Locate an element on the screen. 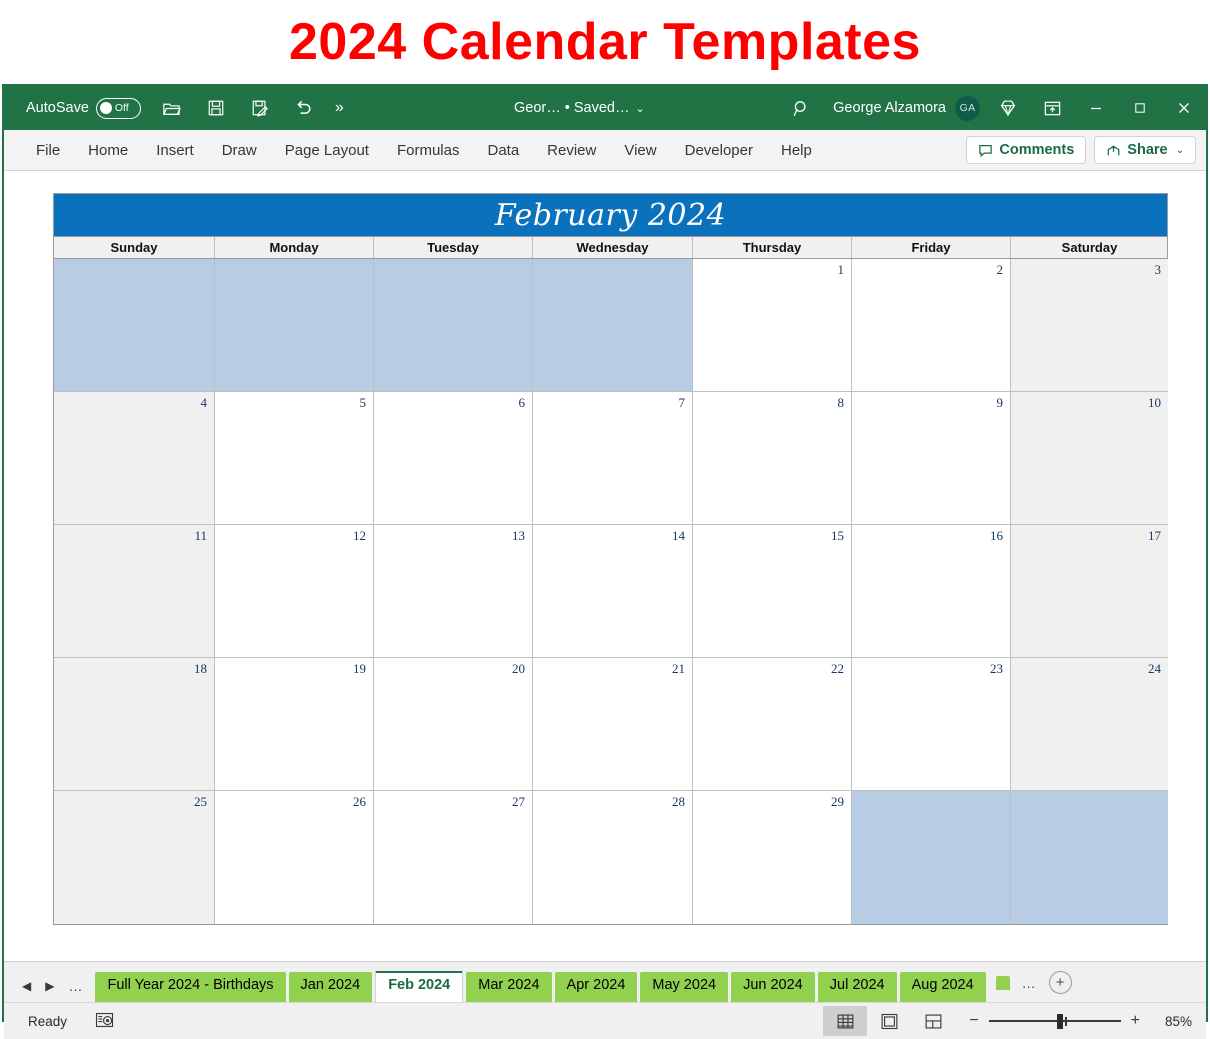 The width and height of the screenshot is (1210, 1039). tab-data: Data is located at coordinates (503, 150).